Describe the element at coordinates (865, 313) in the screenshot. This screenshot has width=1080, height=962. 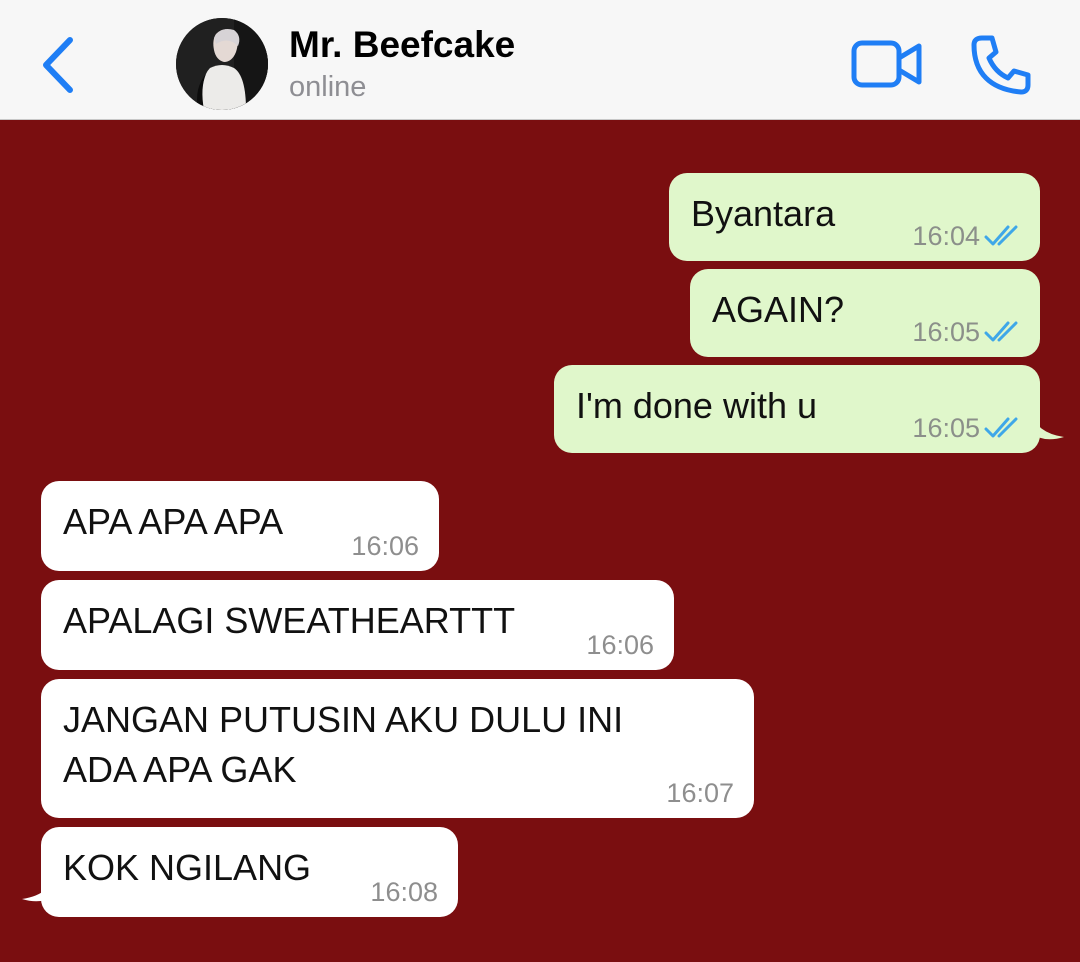
I see `outgoing-message: AGAIN? 16:05` at that location.